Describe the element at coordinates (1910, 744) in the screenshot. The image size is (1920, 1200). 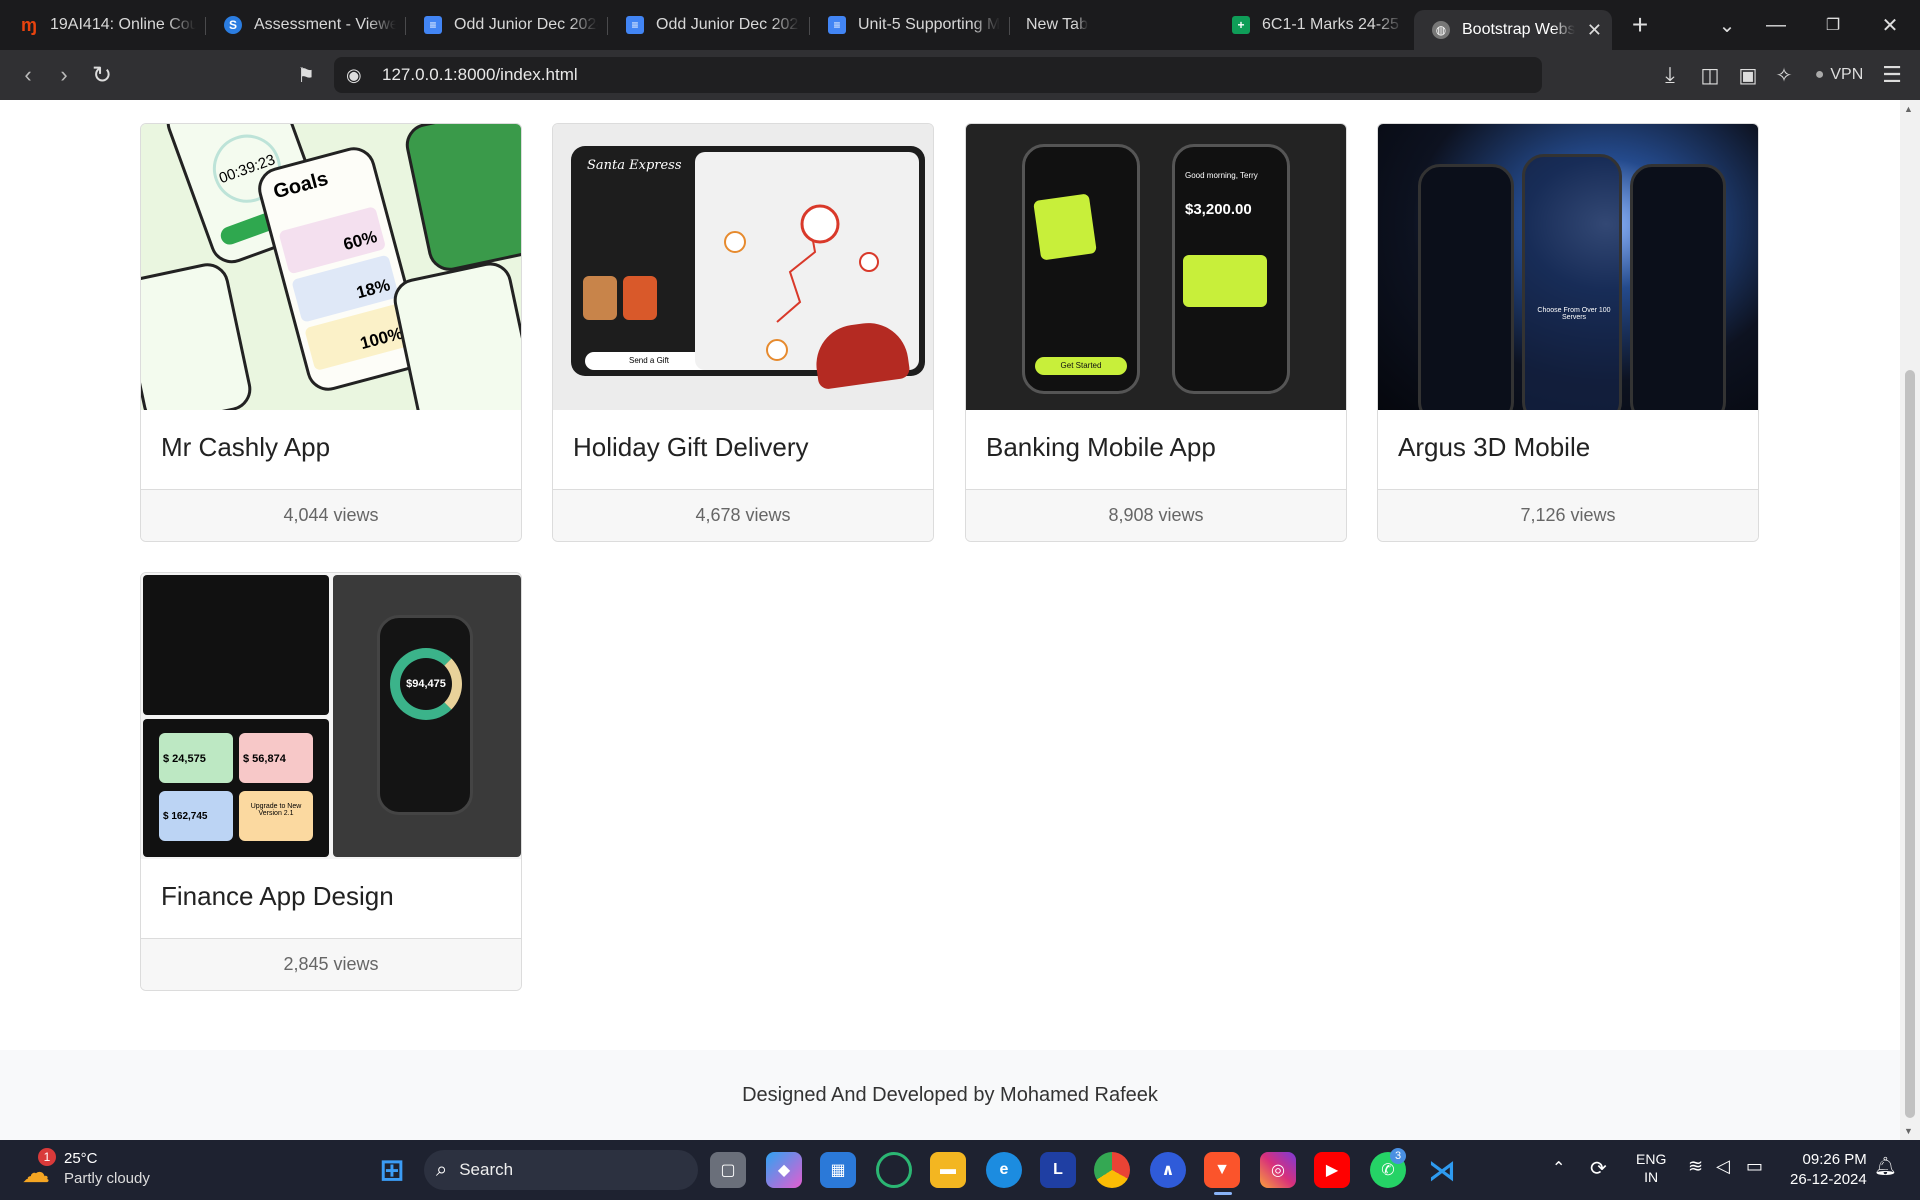
I see `scrollbar-thumb` at that location.